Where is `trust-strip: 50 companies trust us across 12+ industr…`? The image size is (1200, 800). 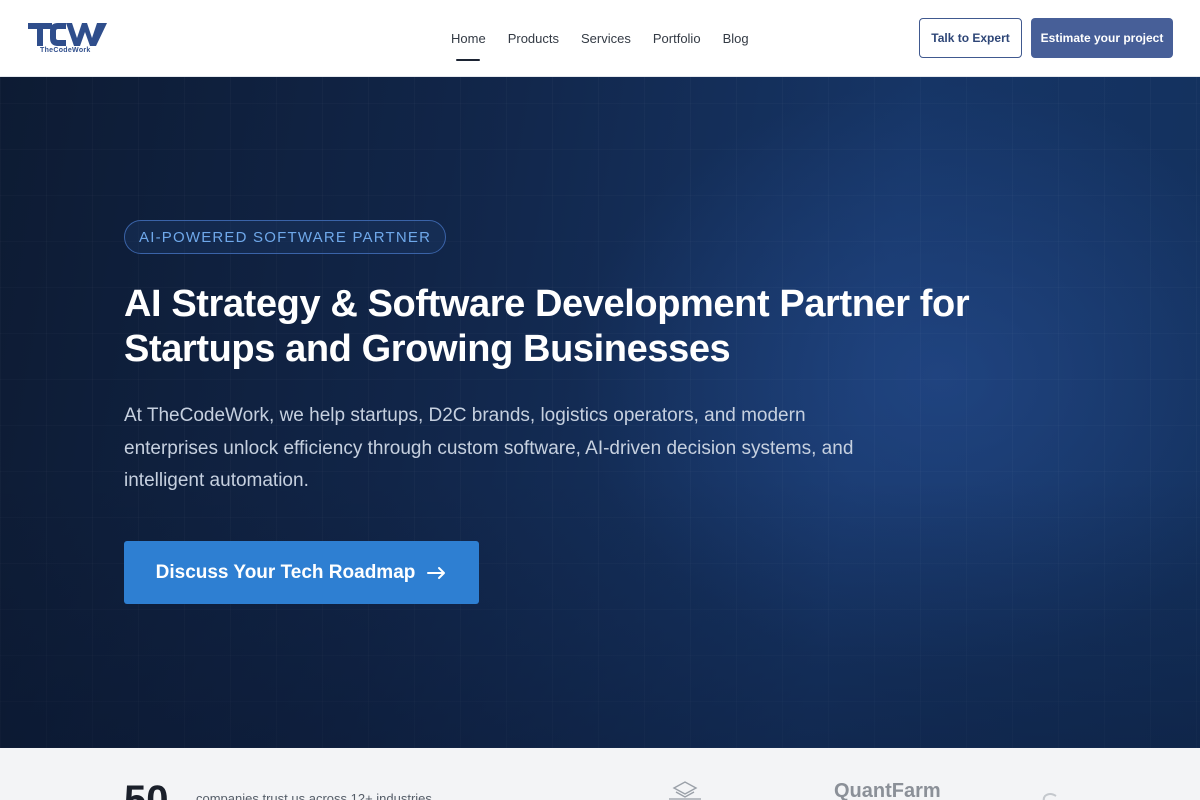
trust-strip: 50 companies trust us across 12+ industr… is located at coordinates (600, 774).